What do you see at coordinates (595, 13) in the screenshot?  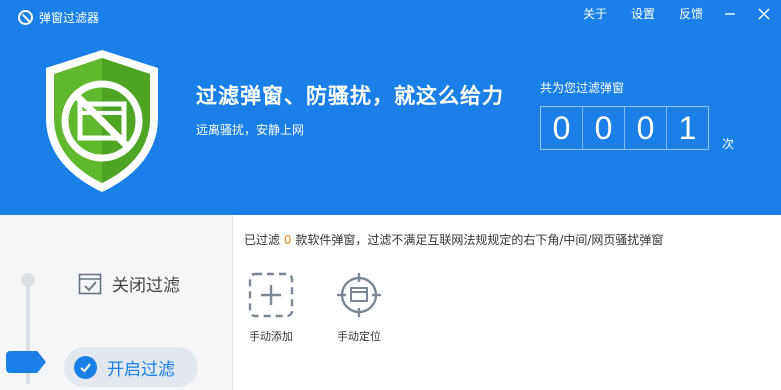 I see `menu-about: 关于` at bounding box center [595, 13].